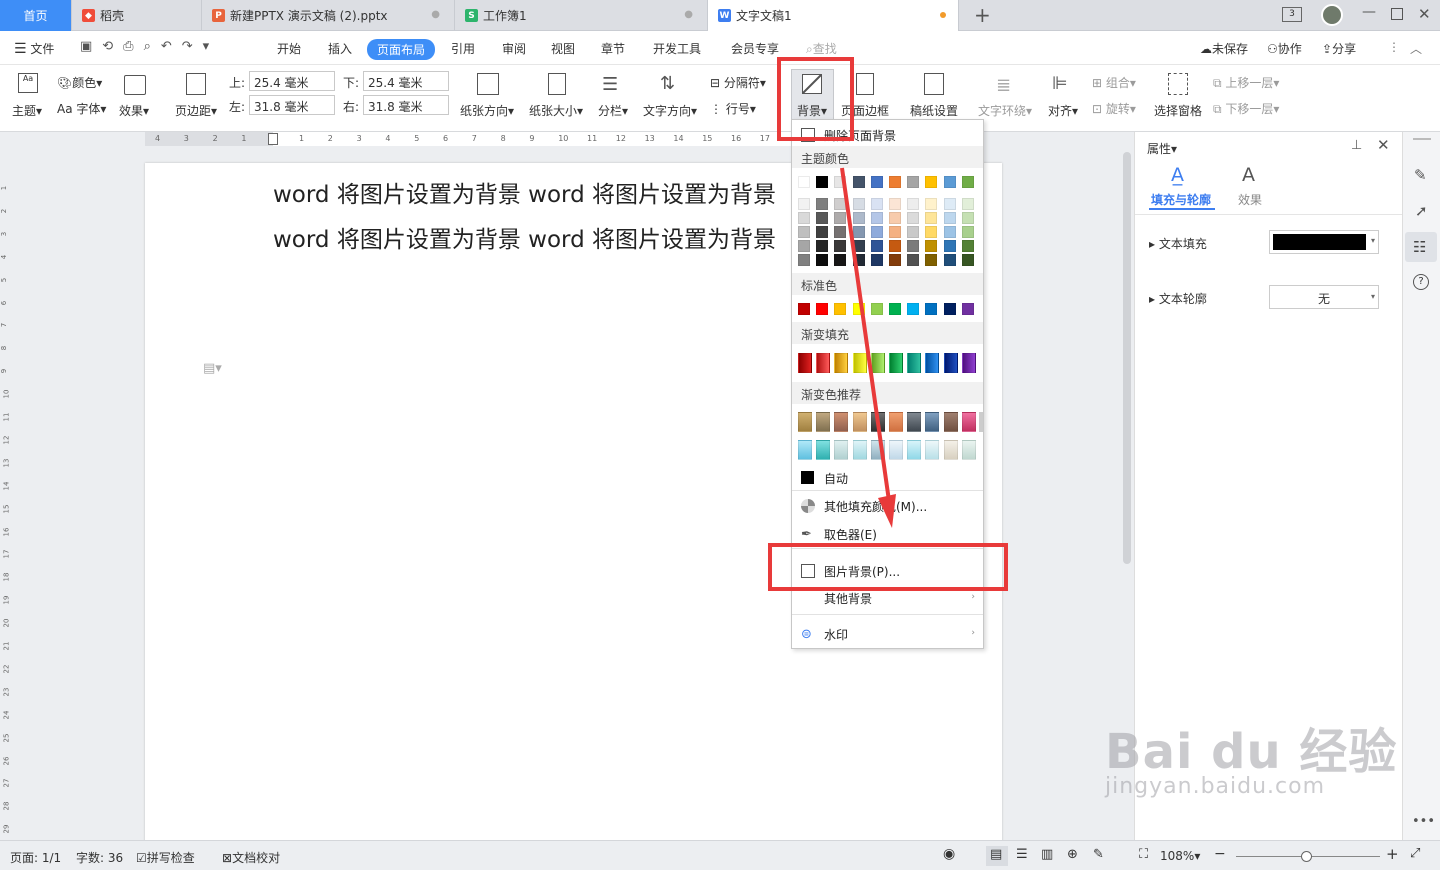 The image size is (1440, 870). I want to click on orientation-button: 纸张方向▾, so click(487, 110).